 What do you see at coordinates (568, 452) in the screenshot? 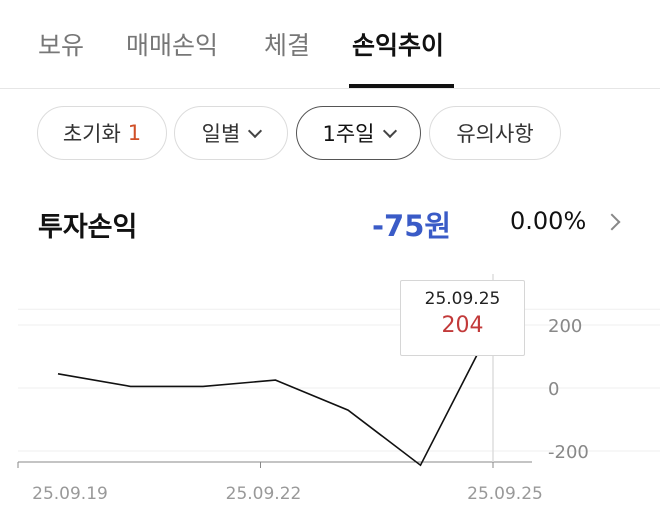
I see `y-tick-label: -200` at bounding box center [568, 452].